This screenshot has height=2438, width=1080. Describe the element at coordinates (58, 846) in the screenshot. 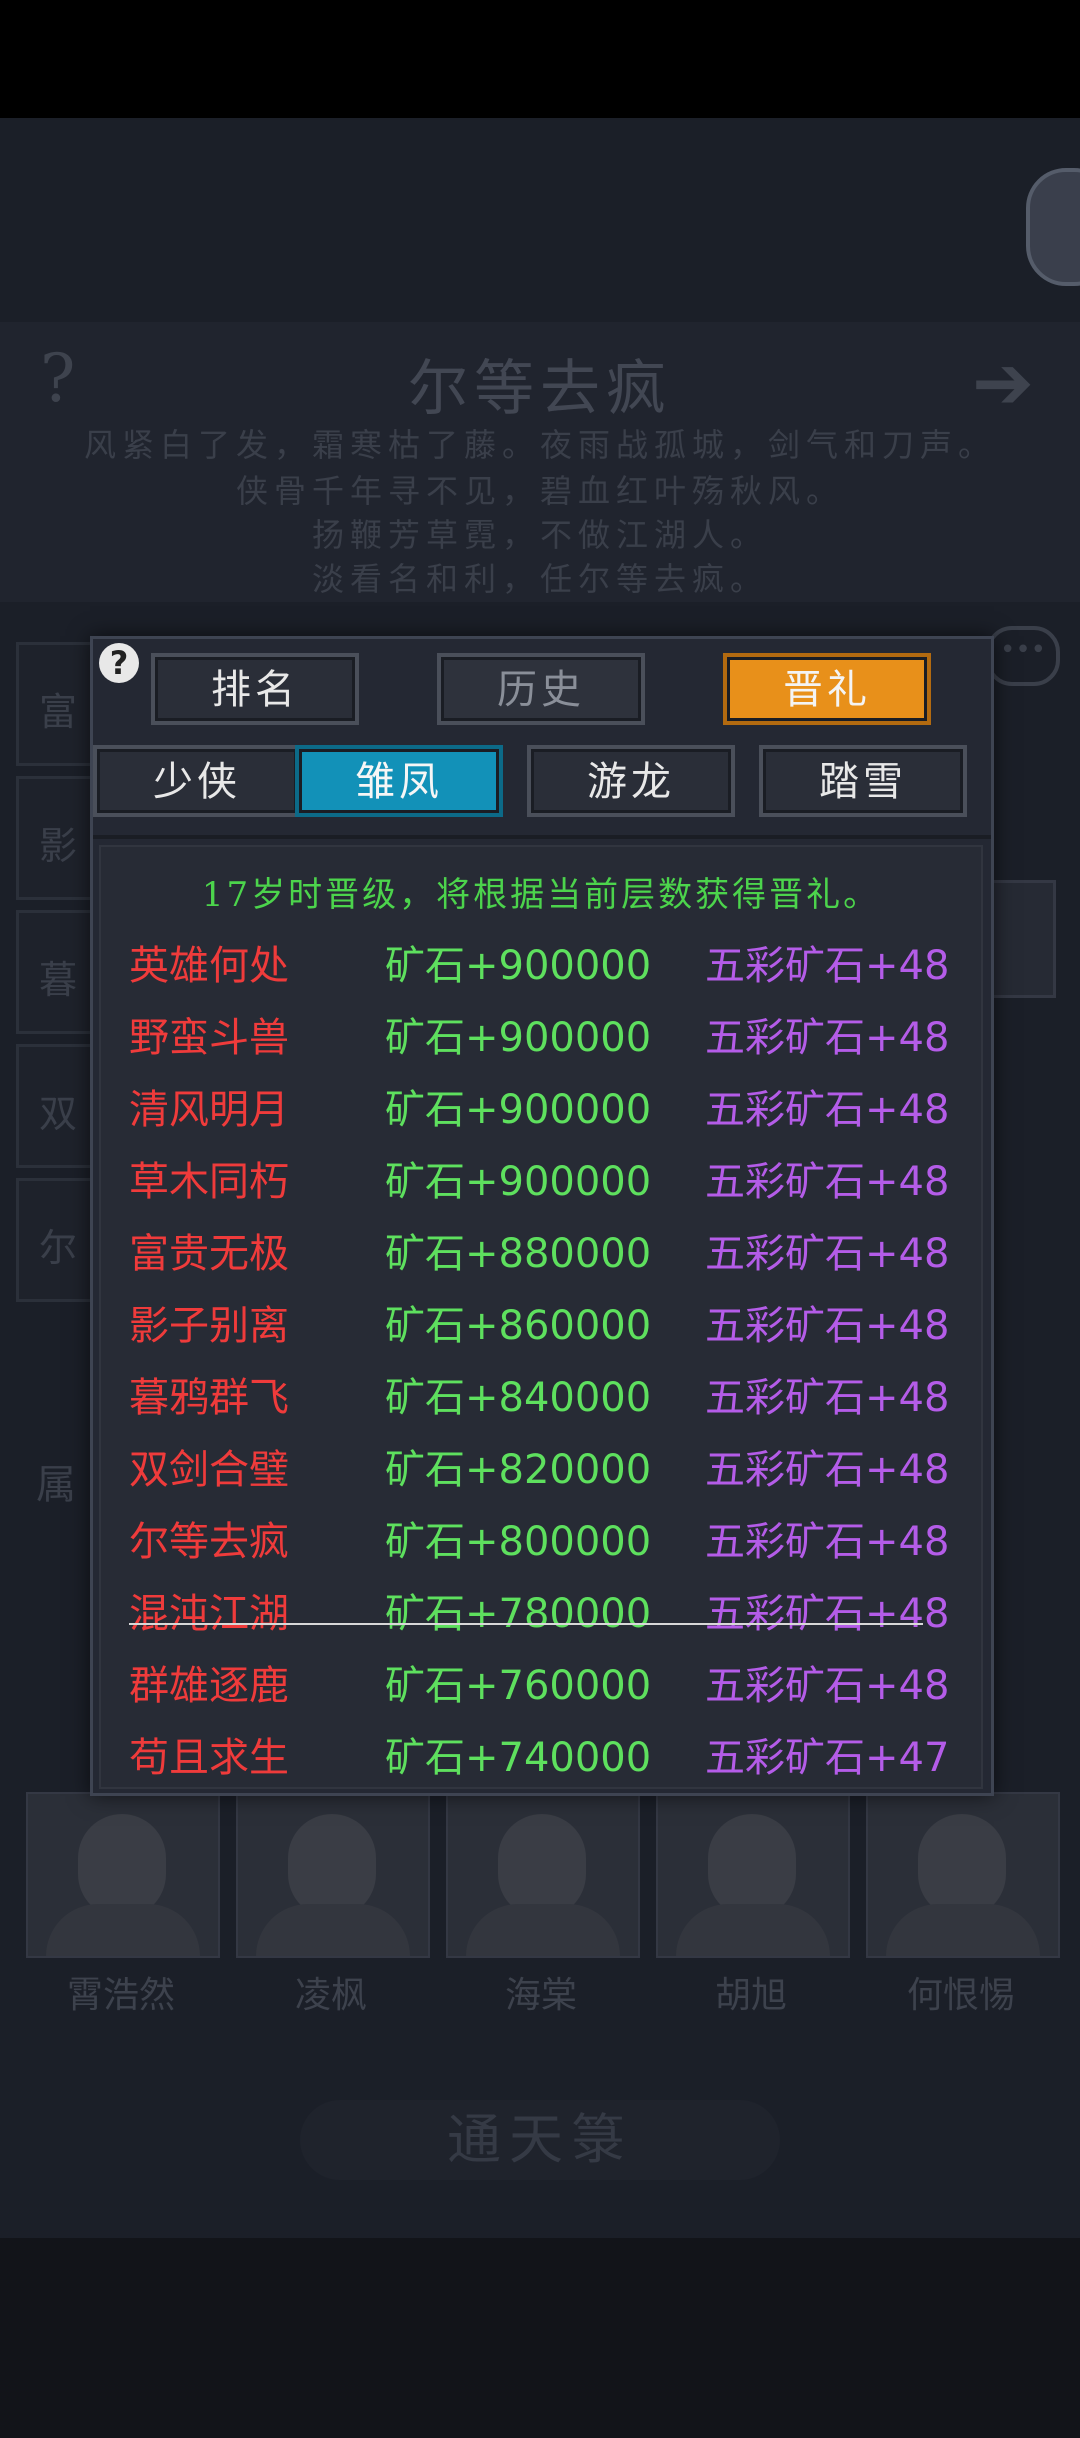

I see `bg-side-label: 影` at that location.